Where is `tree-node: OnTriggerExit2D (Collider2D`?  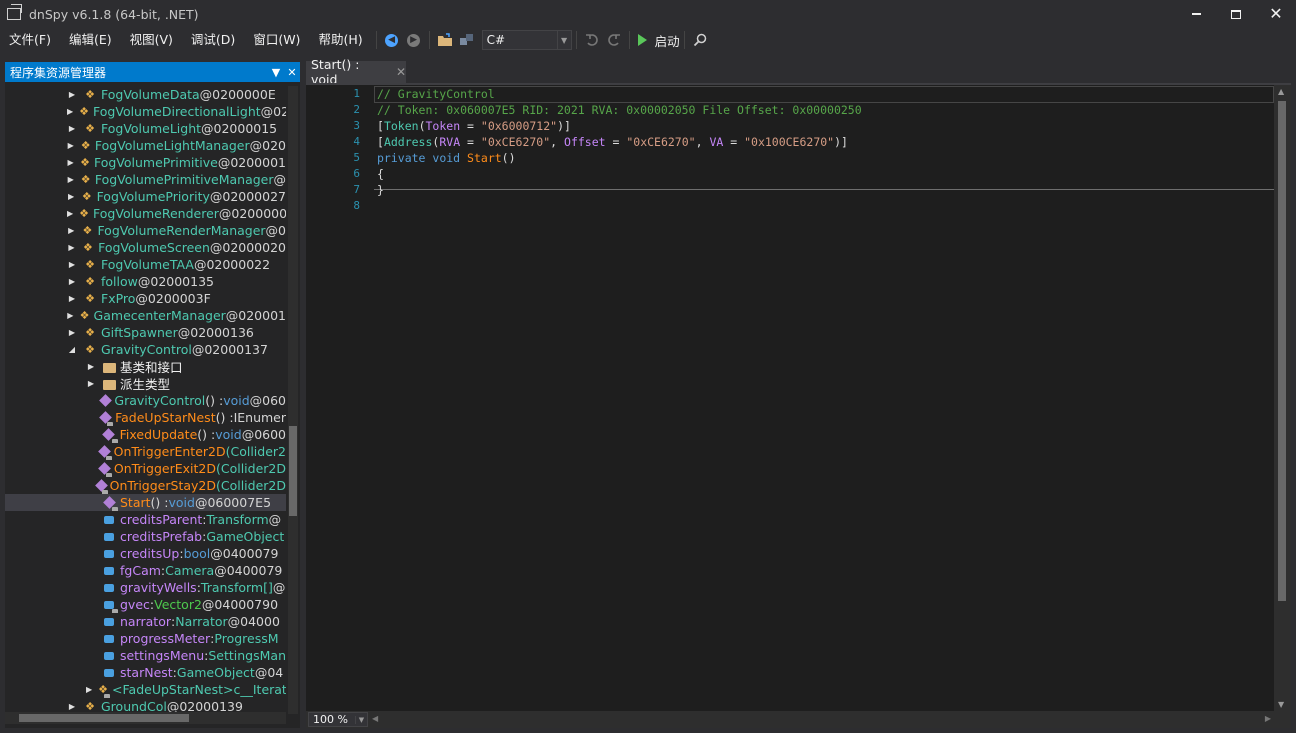
tree-node: OnTriggerExit2D (Collider2D is located at coordinates (145, 468).